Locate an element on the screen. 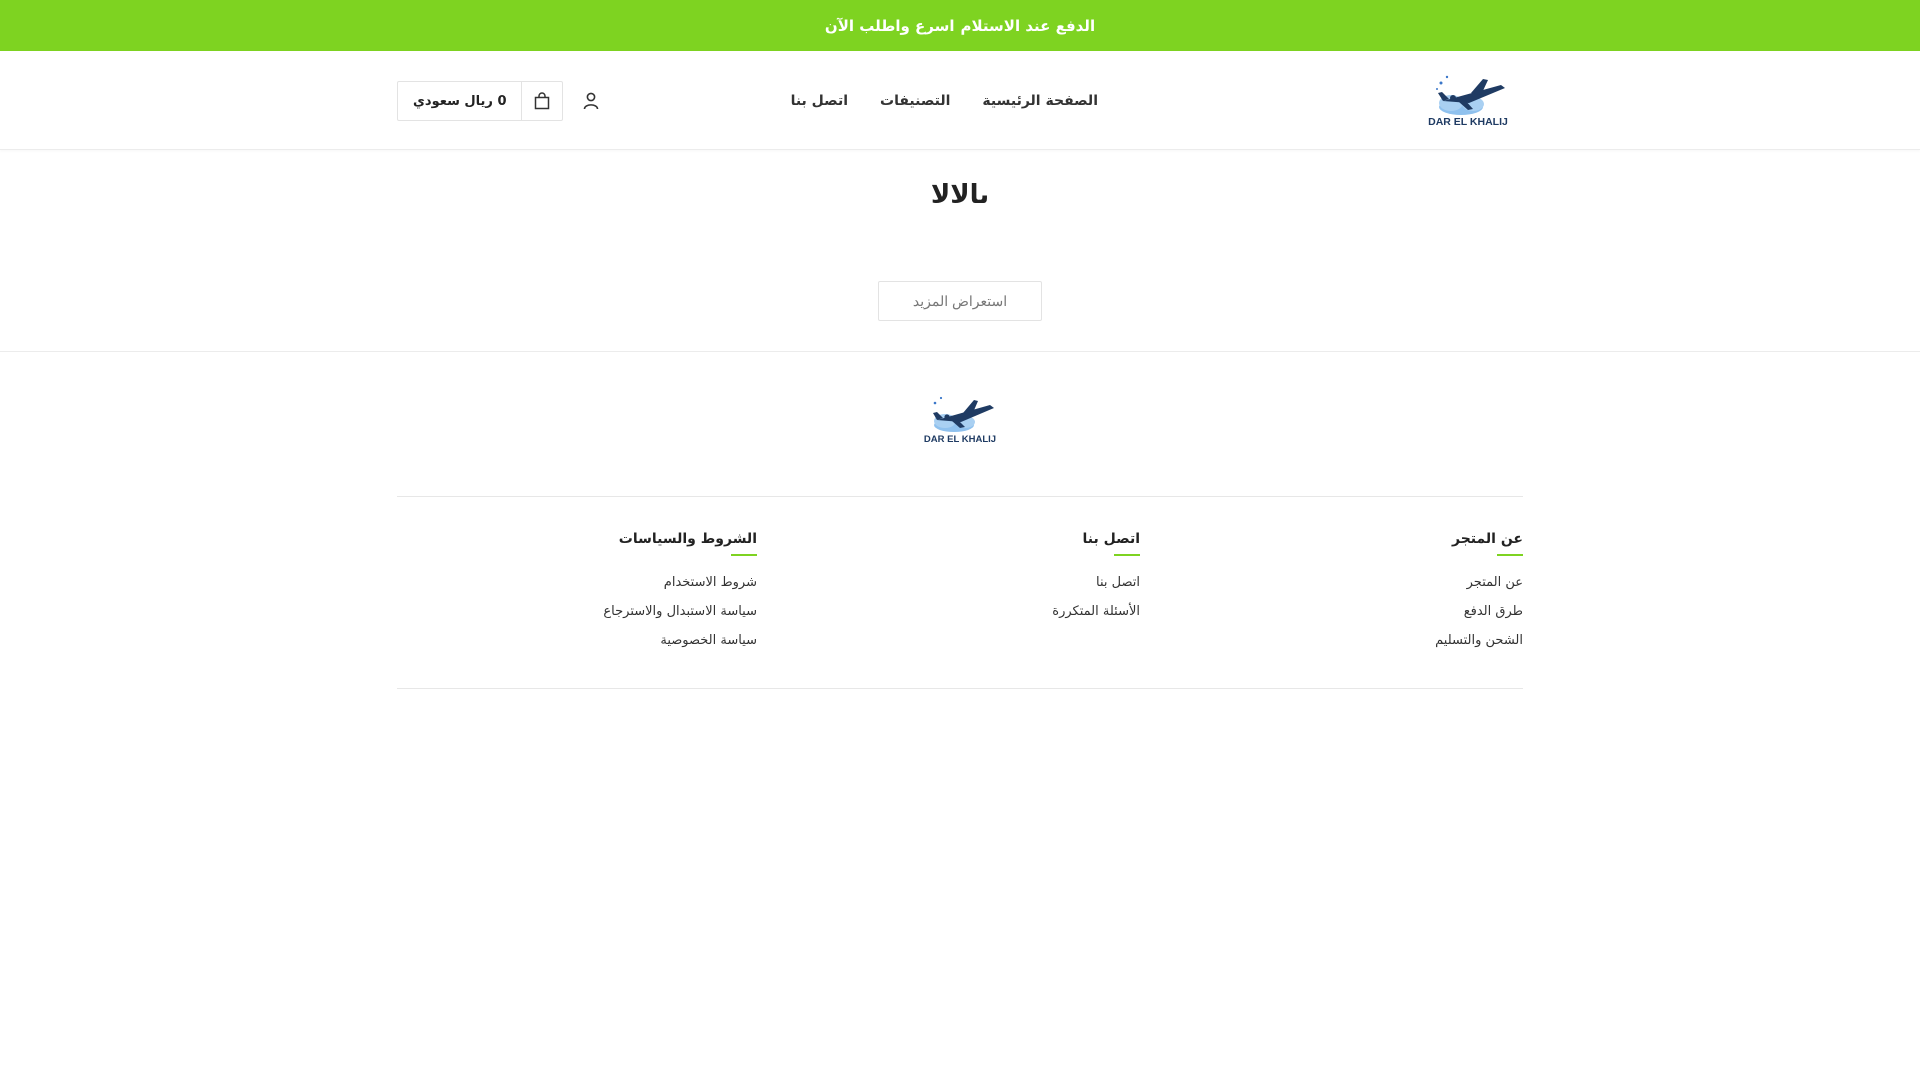 The height and width of the screenshot is (1080, 1920). announcement-bar: الدفع عند الاستلام اسرع واطلب الآن is located at coordinates (960, 25).